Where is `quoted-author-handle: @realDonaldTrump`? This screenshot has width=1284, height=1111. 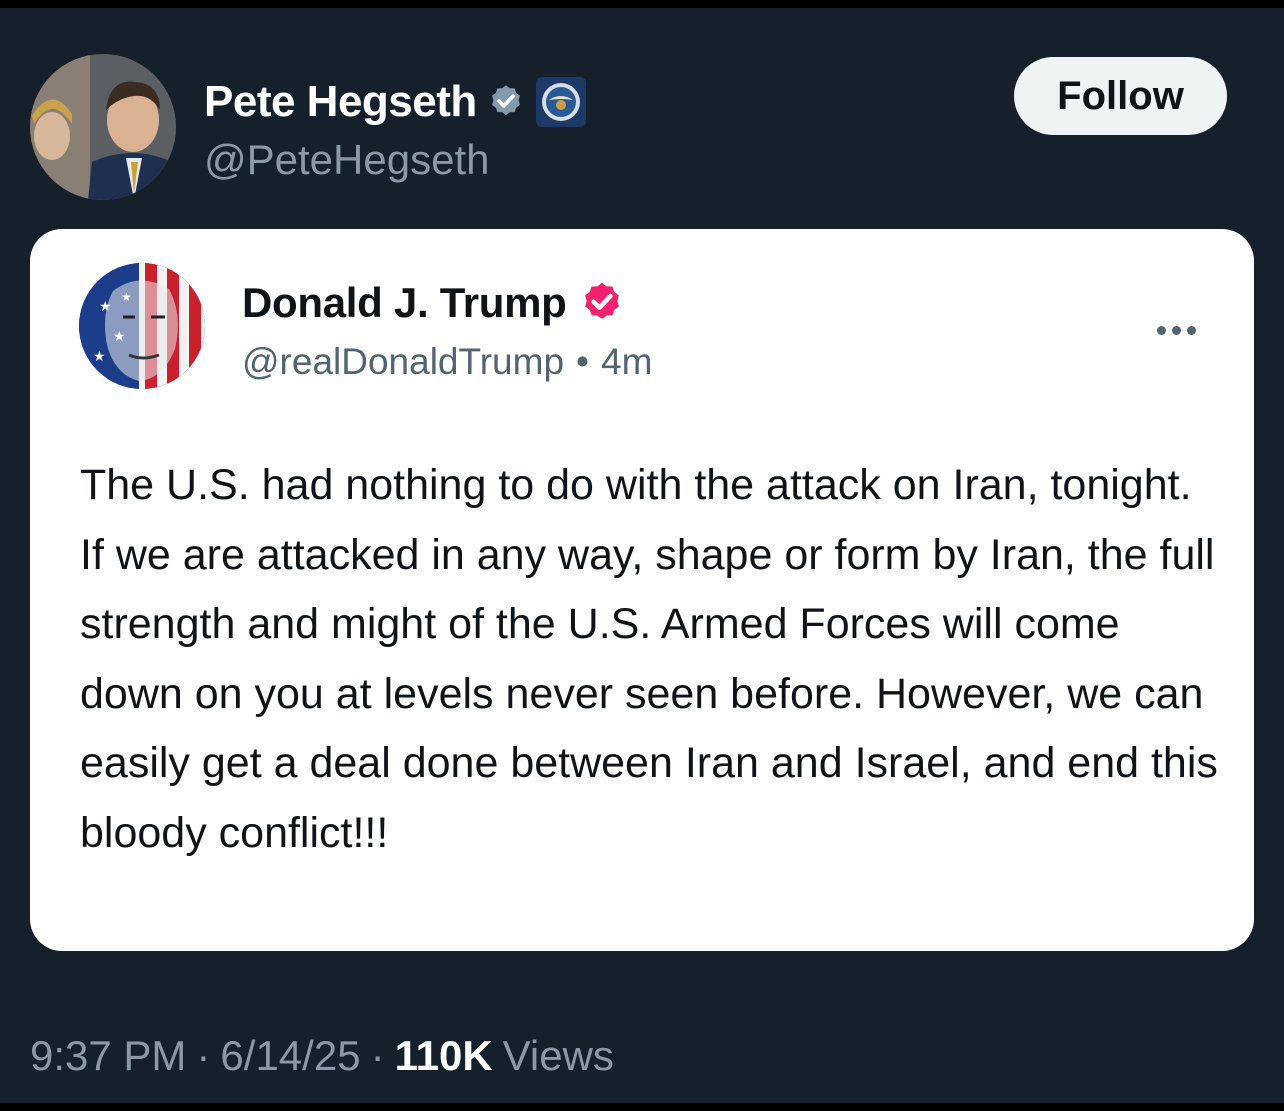 quoted-author-handle: @realDonaldTrump is located at coordinates (403, 362).